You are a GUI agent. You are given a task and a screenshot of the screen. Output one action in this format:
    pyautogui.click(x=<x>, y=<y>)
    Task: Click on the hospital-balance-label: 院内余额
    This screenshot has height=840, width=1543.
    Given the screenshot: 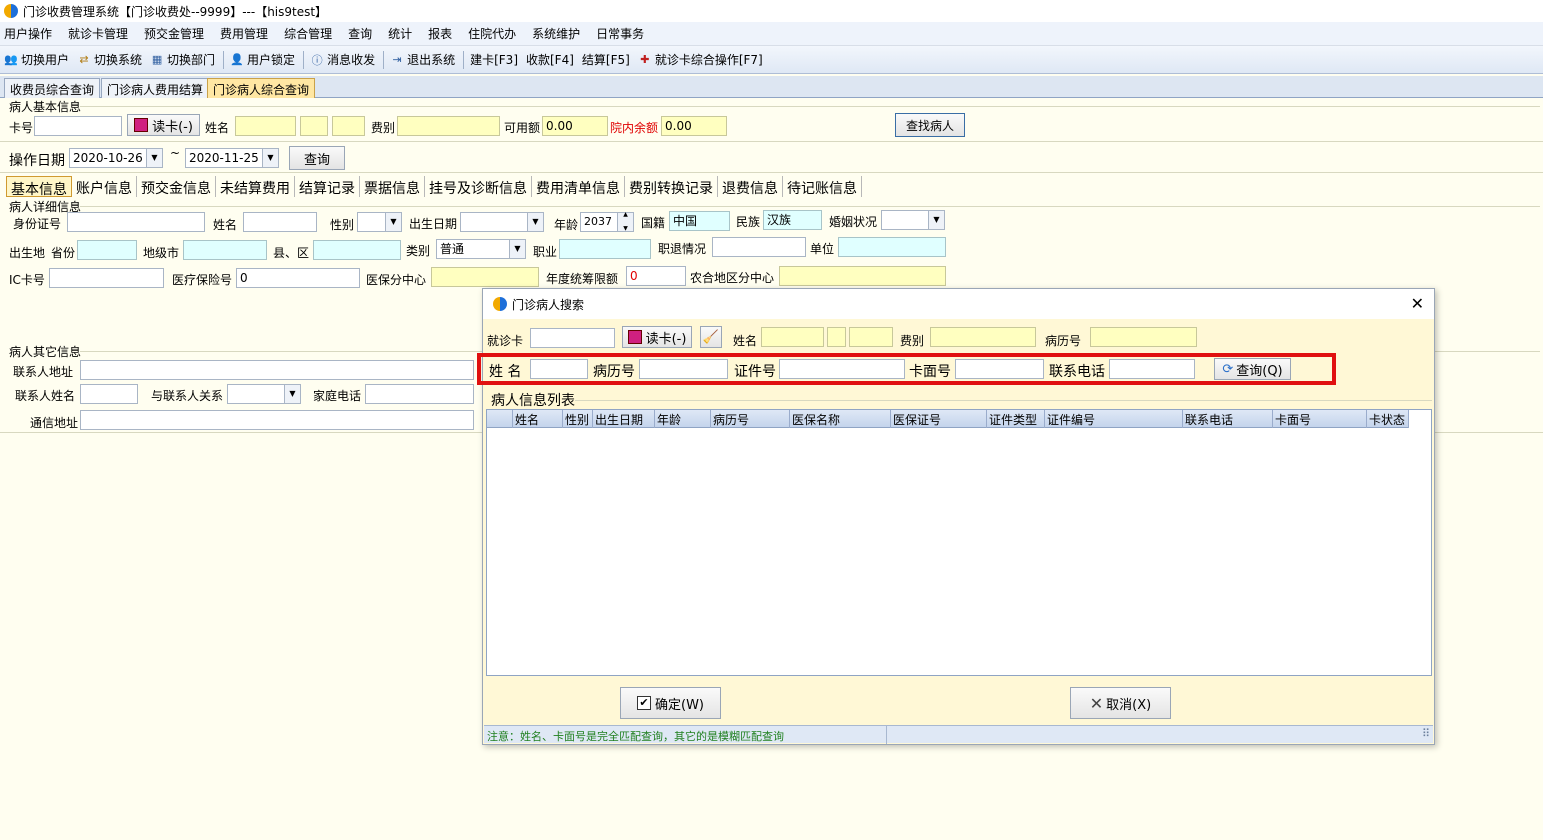 What is the action you would take?
    pyautogui.click(x=634, y=128)
    